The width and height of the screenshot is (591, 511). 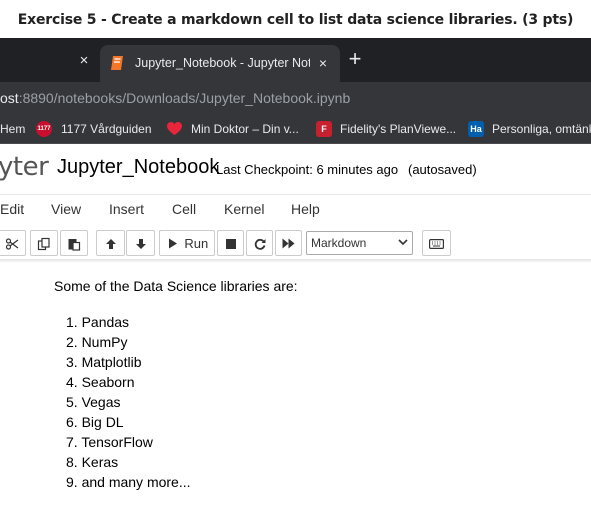 What do you see at coordinates (244, 210) in the screenshot?
I see `menu-kernel: Kernel` at bounding box center [244, 210].